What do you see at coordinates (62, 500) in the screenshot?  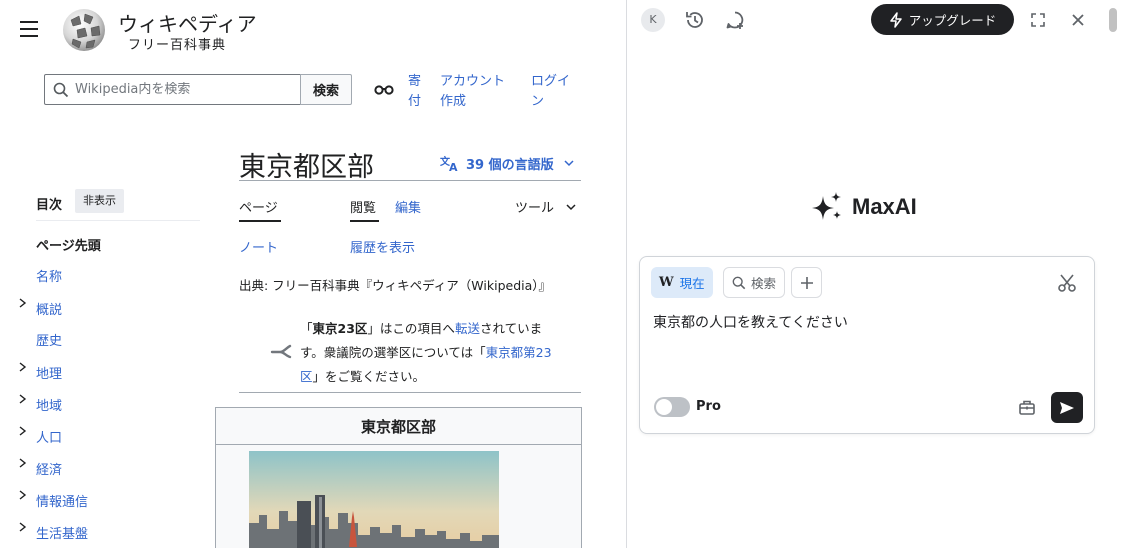 I see `toc-item-telecom: 情報通信` at bounding box center [62, 500].